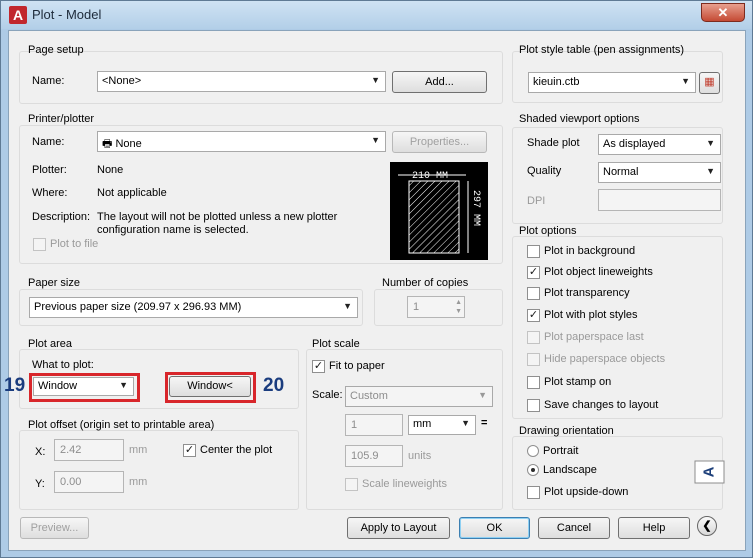  Describe the element at coordinates (49, 170) in the screenshot. I see `plotter-label: Plotter:` at that location.